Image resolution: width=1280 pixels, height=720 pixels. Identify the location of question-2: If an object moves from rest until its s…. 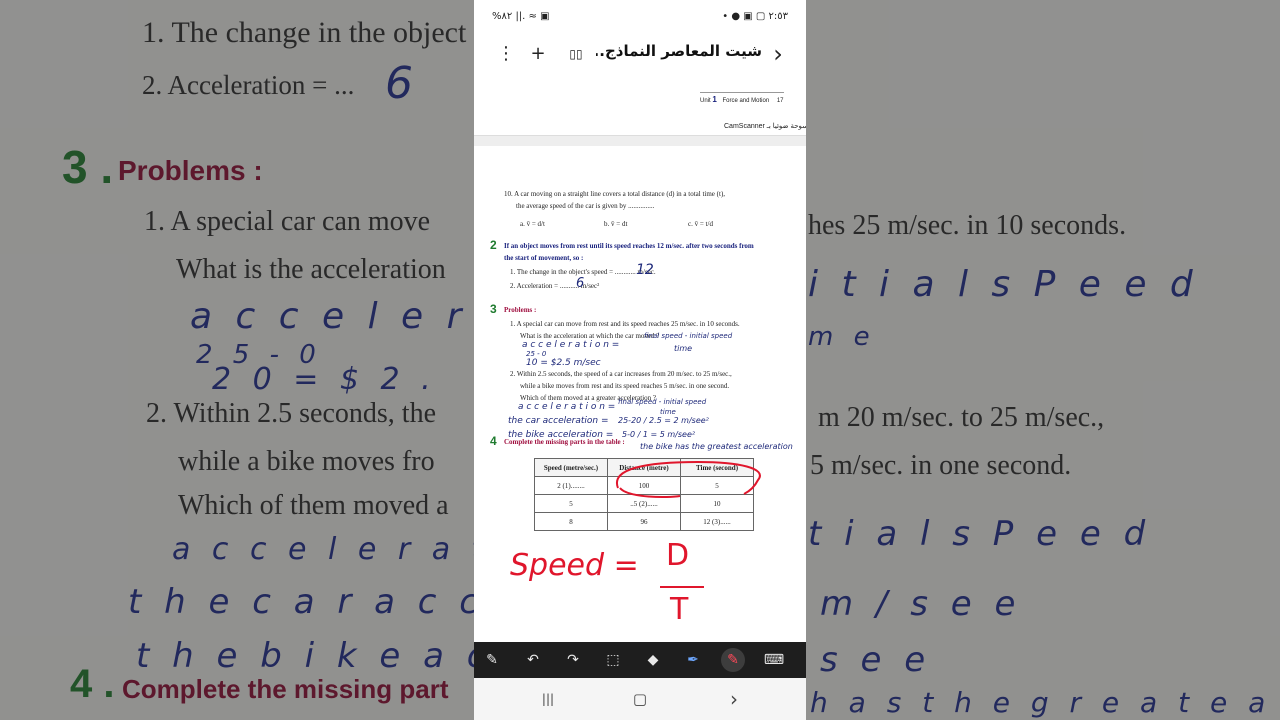
(629, 246).